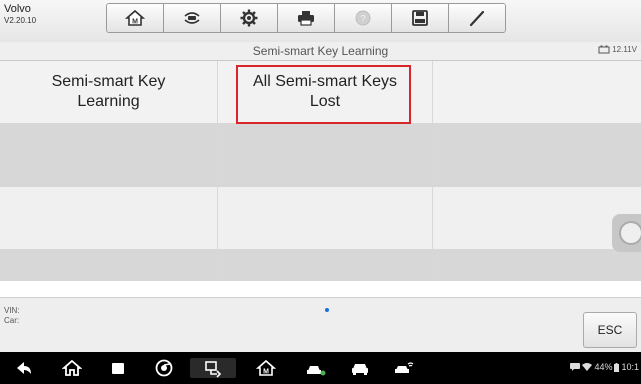  I want to click on circle-icon, so click(630, 233).